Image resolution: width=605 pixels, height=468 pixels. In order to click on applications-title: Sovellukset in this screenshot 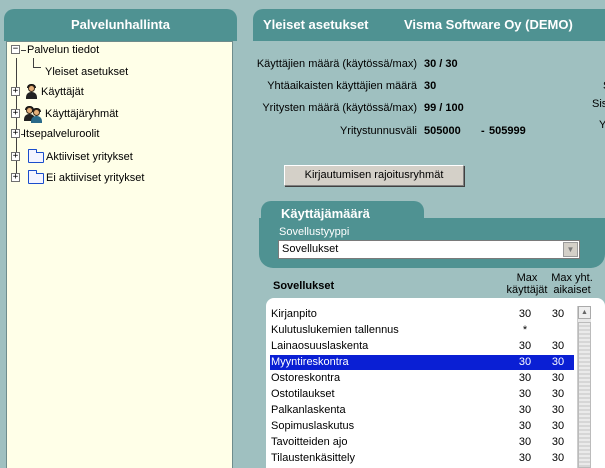, I will do `click(304, 286)`.